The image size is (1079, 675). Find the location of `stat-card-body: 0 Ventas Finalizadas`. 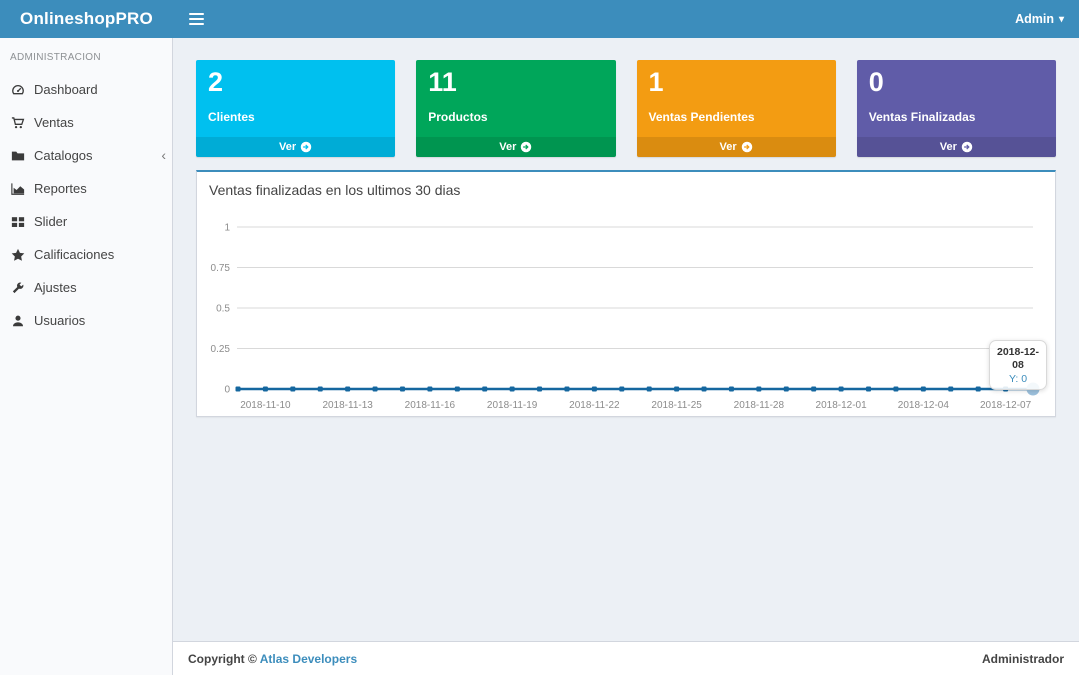

stat-card-body: 0 Ventas Finalizadas is located at coordinates (956, 98).